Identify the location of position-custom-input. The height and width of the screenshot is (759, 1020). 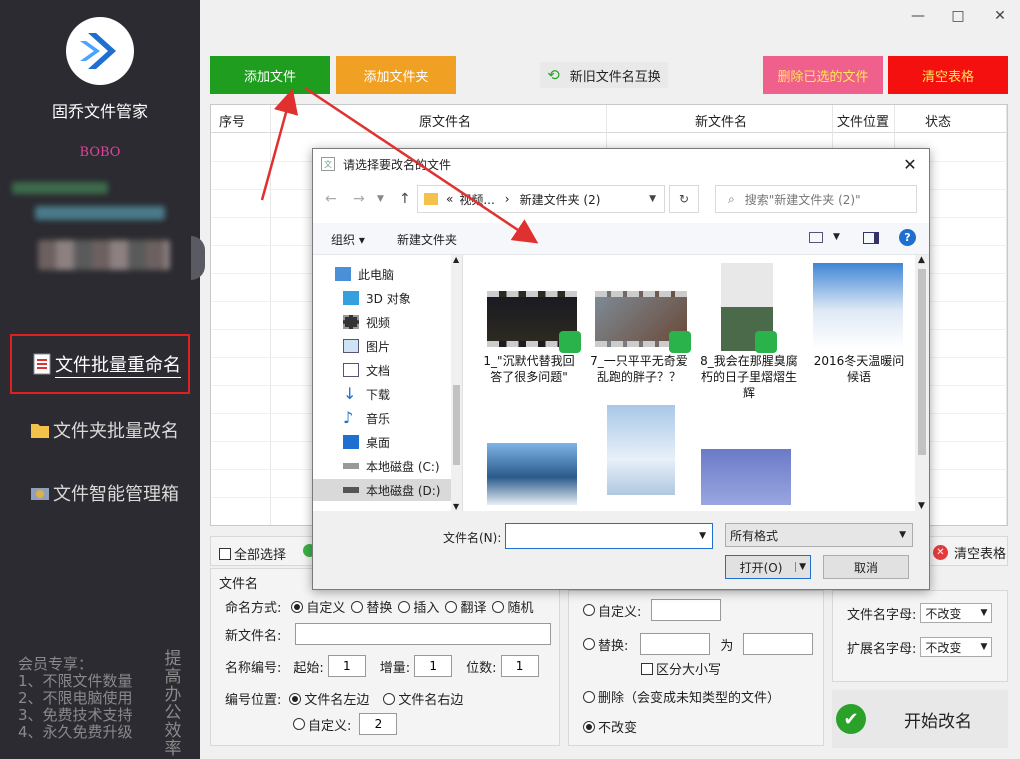
(378, 724).